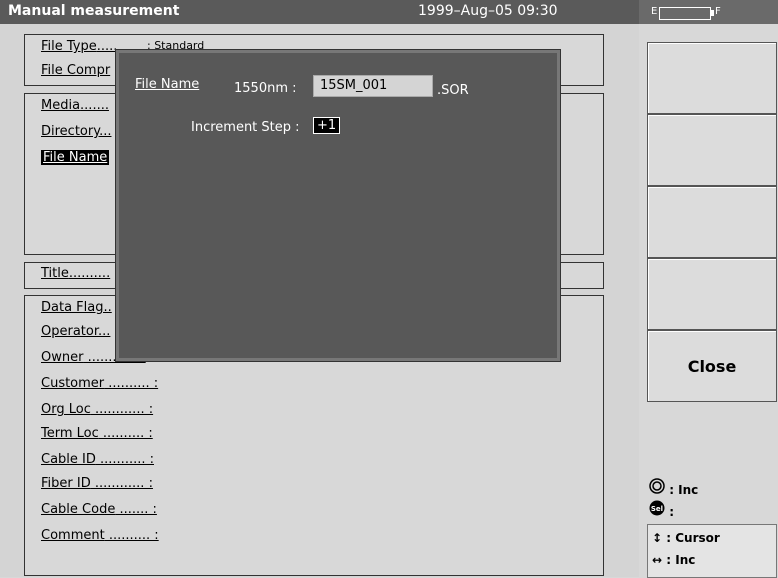  What do you see at coordinates (673, 487) in the screenshot?
I see `knob-legend: : Inc` at bounding box center [673, 487].